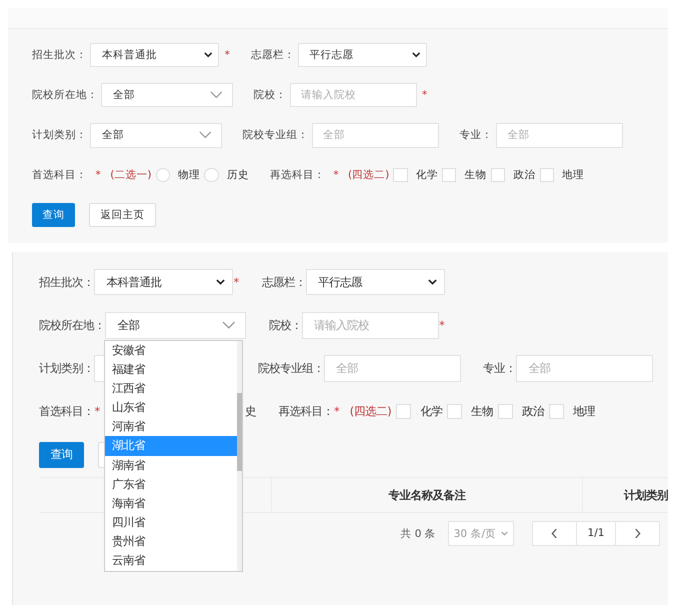 The image size is (675, 612). What do you see at coordinates (427, 495) in the screenshot?
I see `table-header-cell: 专业名称及备注` at bounding box center [427, 495].